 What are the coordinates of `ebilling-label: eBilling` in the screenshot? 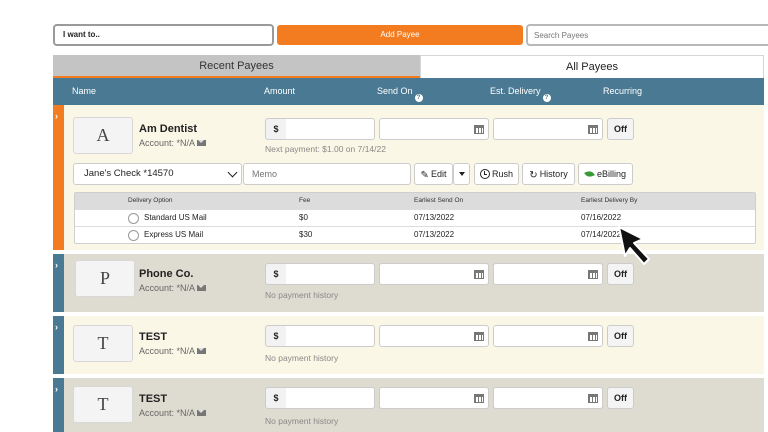 It's located at (611, 174).